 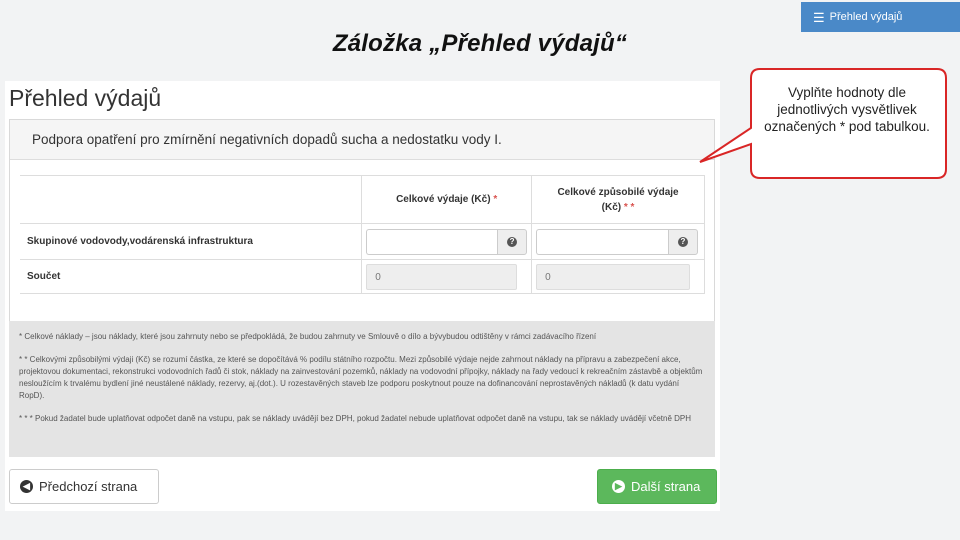 What do you see at coordinates (819, 17) in the screenshot?
I see `list-icon: ☰` at bounding box center [819, 17].